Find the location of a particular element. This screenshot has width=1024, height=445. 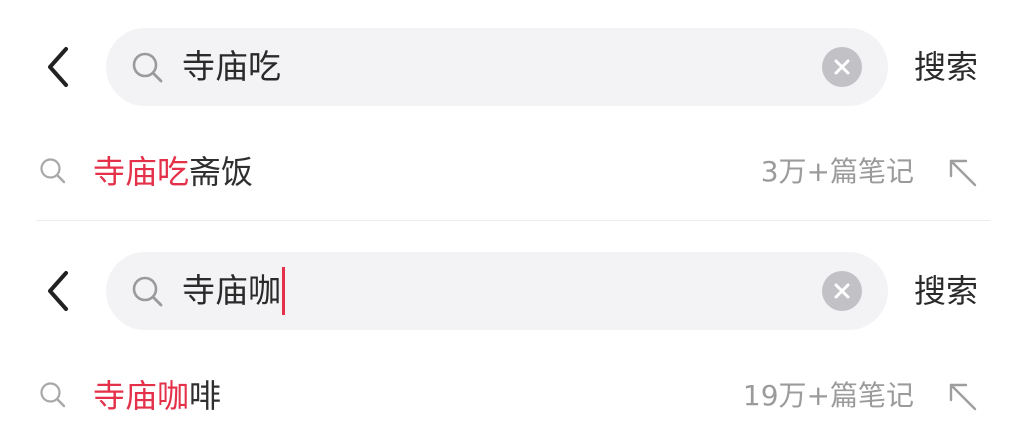

search-field: 寺庙咖 is located at coordinates (497, 291).